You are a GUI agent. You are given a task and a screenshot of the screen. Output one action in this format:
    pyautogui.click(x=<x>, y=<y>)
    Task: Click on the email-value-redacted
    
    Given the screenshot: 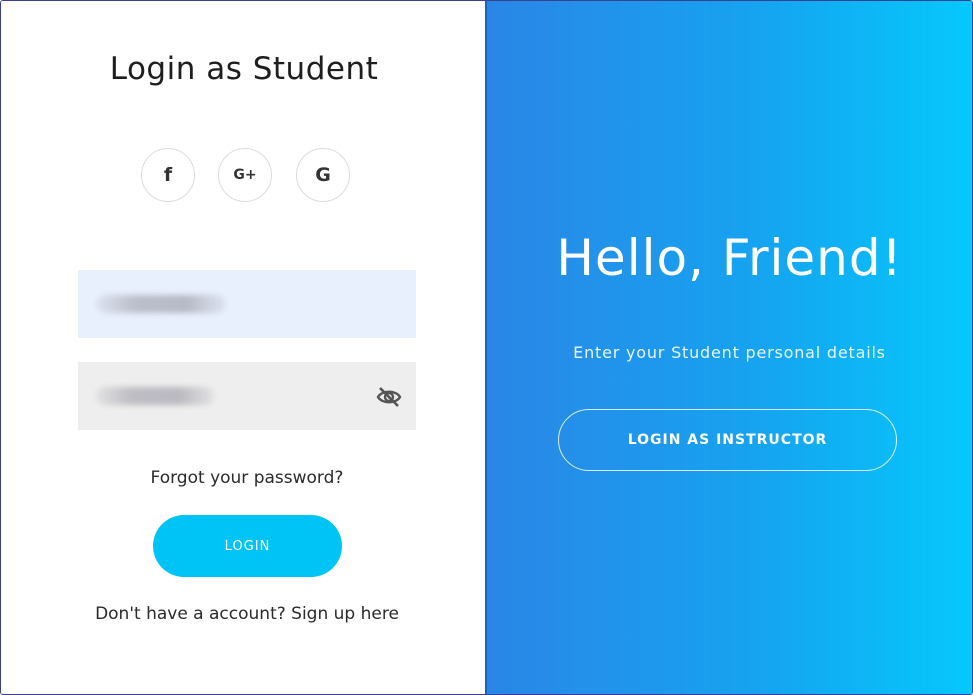 What is the action you would take?
    pyautogui.click(x=161, y=304)
    